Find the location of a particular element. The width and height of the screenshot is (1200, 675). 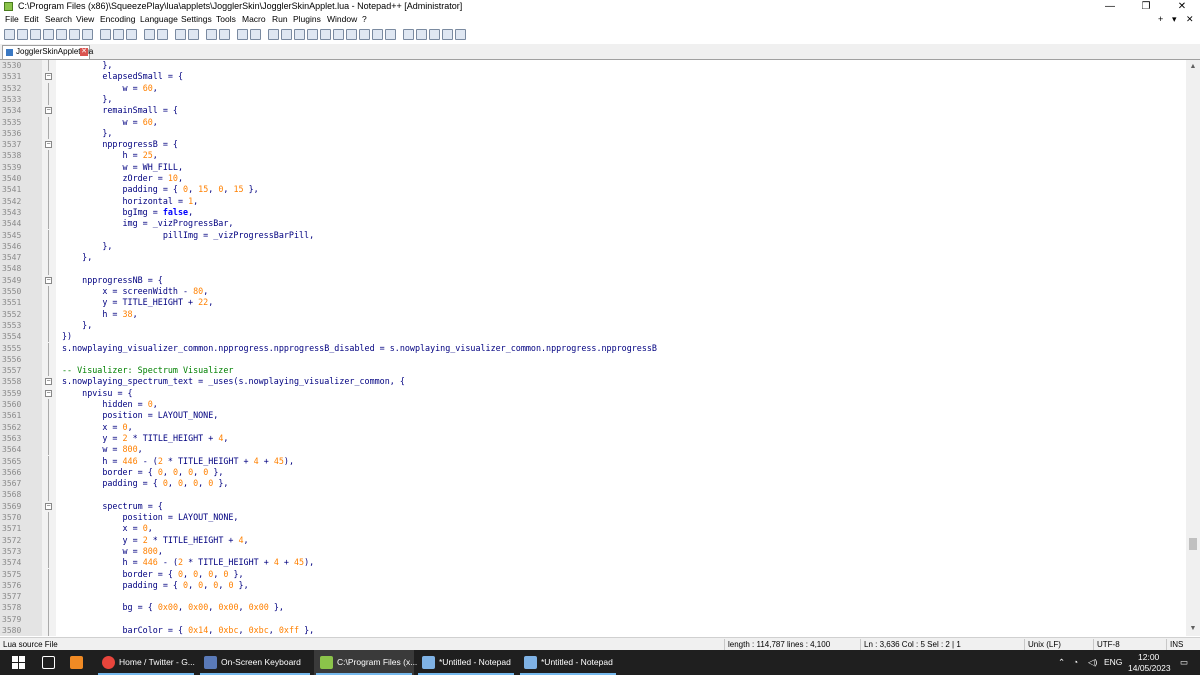

code-line: 3550 x = screenWidth - 80, is located at coordinates (593, 292).